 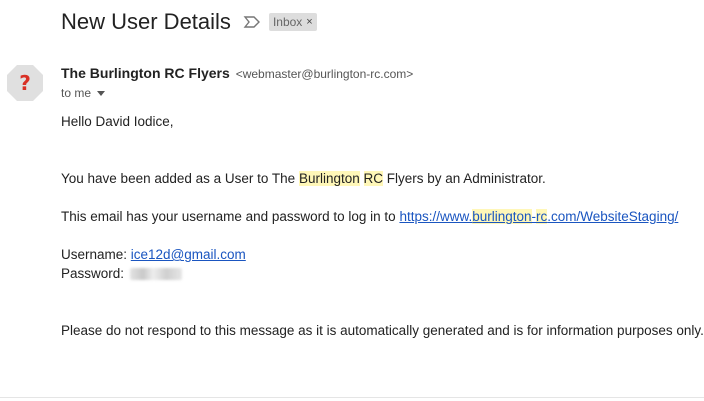 What do you see at coordinates (309, 22) in the screenshot?
I see `remove-label-icon: ×` at bounding box center [309, 22].